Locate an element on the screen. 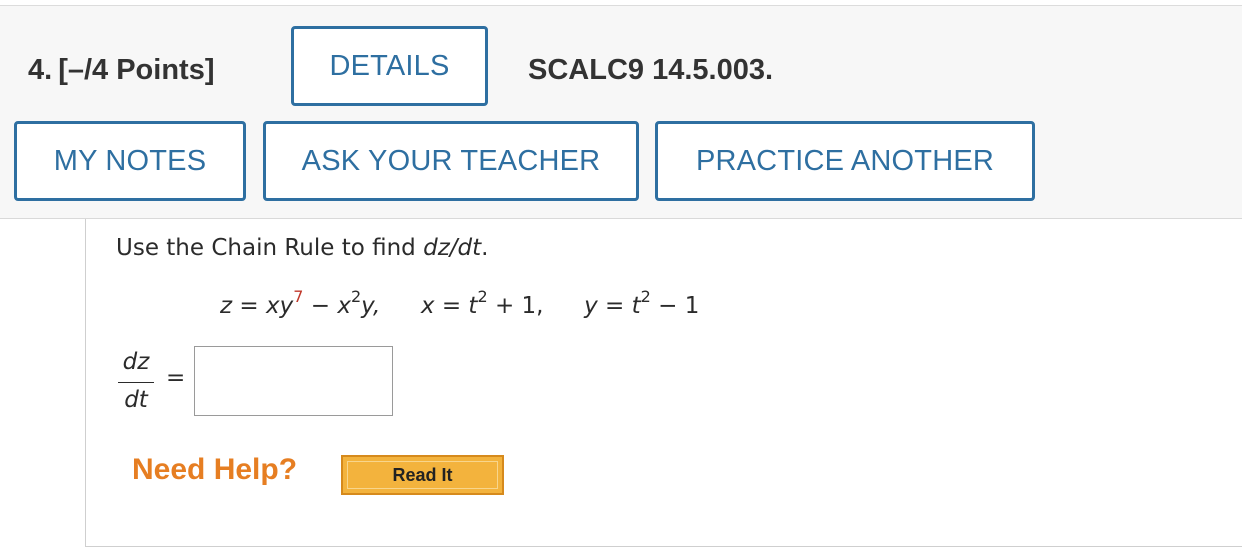  read-it-label: Read It is located at coordinates (422, 475).